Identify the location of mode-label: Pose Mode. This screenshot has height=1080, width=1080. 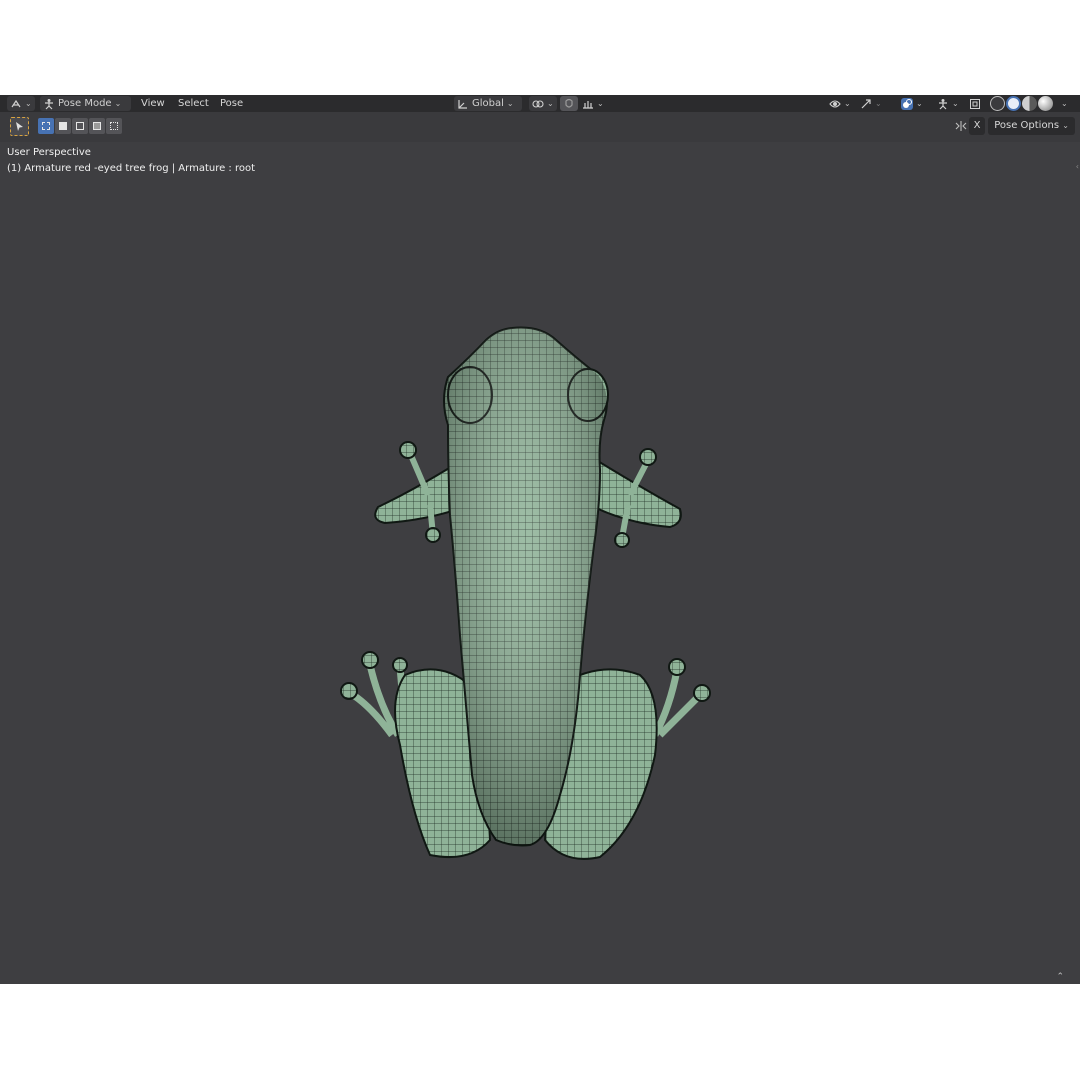
(85, 103).